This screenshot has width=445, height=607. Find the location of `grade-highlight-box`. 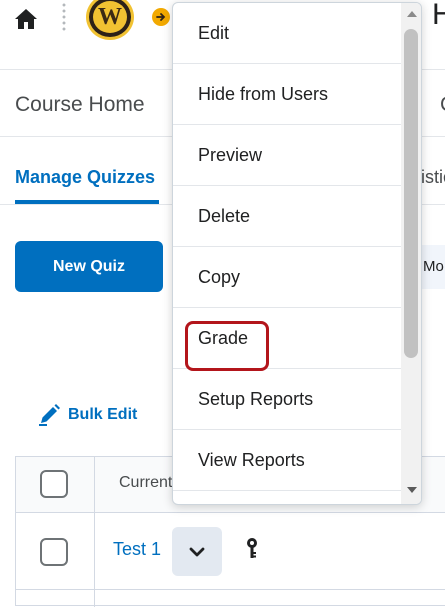

grade-highlight-box is located at coordinates (227, 346).